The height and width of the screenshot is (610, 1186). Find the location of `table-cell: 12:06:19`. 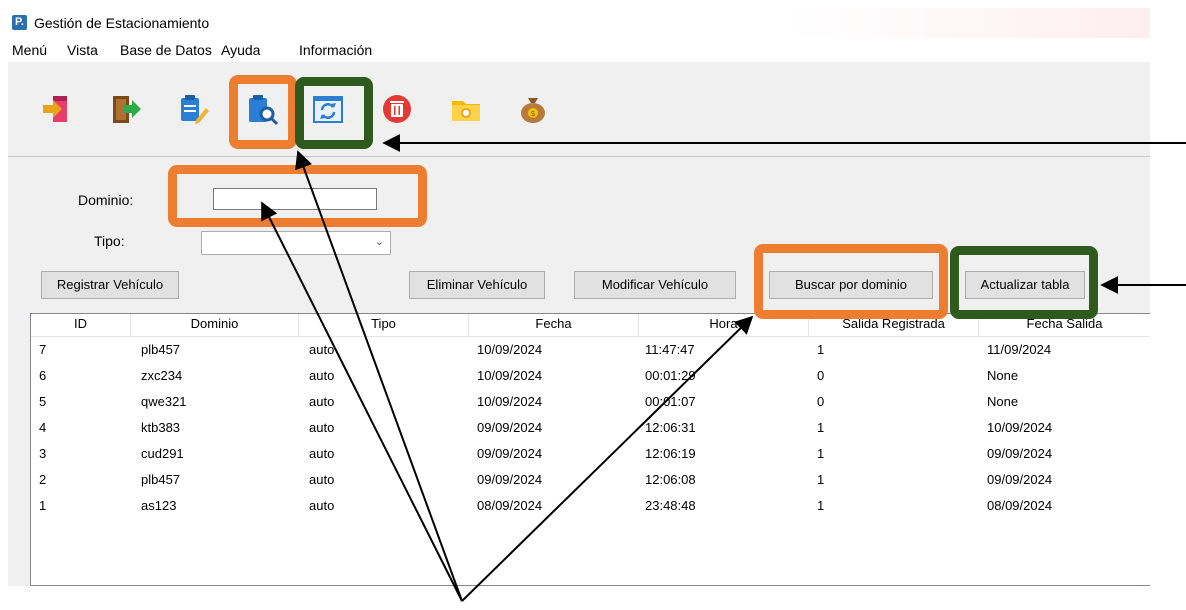

table-cell: 12:06:19 is located at coordinates (670, 453).